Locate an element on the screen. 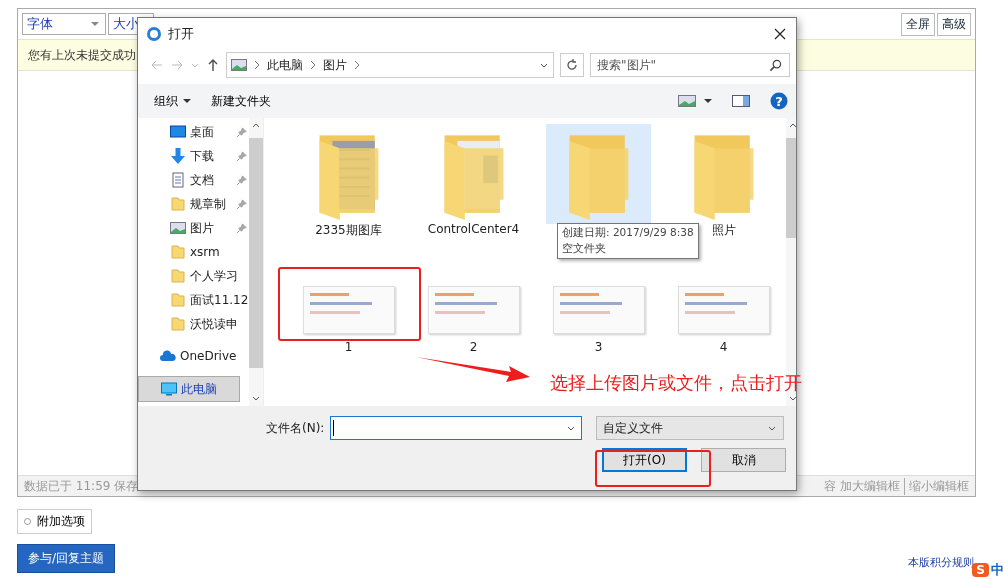  nav-item: 图片 is located at coordinates (193, 228).